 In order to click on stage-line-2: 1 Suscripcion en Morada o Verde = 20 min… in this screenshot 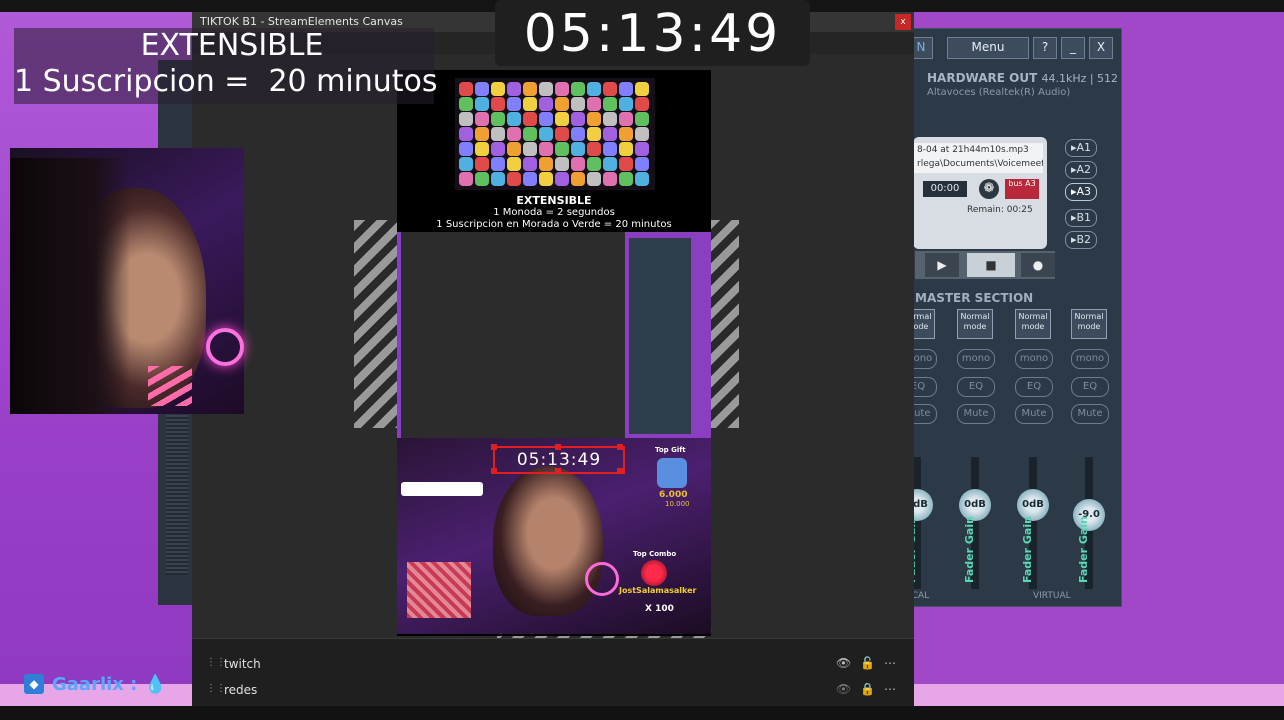, I will do `click(554, 224)`.